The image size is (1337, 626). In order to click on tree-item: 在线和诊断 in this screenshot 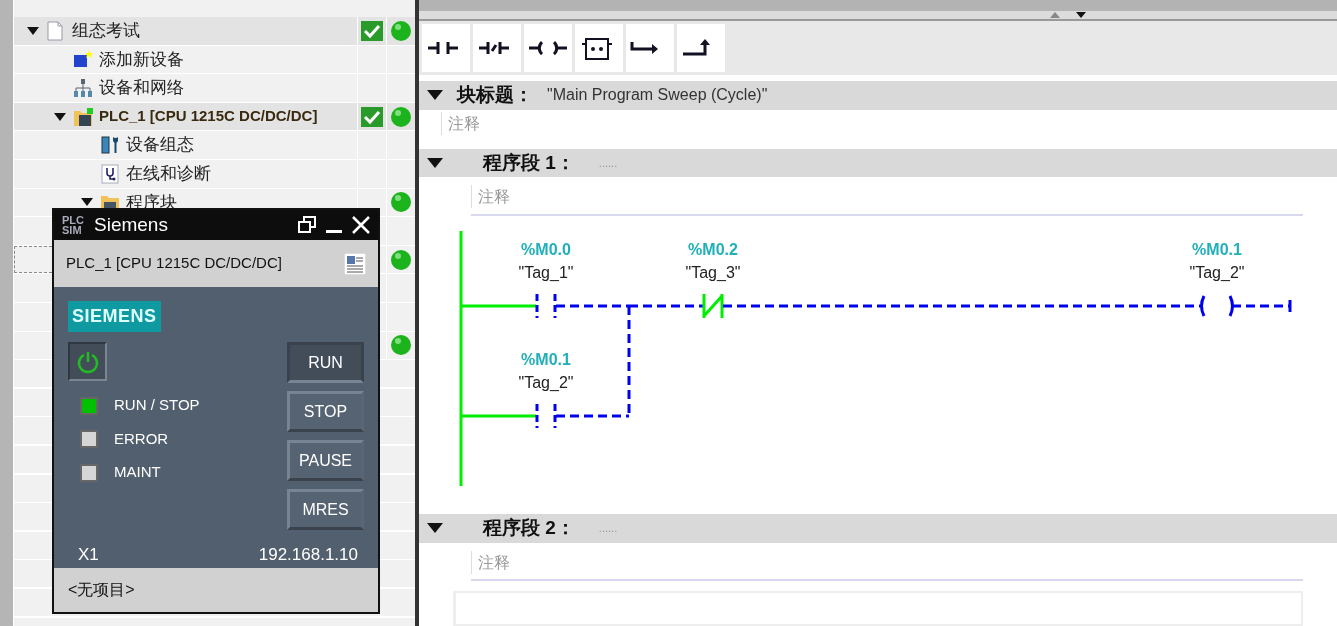, I will do `click(185, 173)`.